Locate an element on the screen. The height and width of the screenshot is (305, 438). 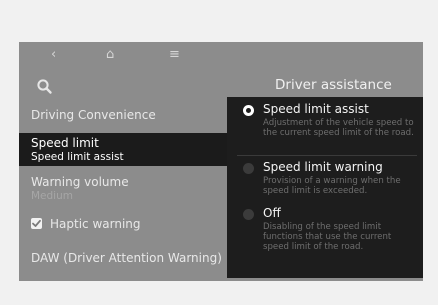
section-heading-label: Driving Convenience is located at coordinates (93, 115).